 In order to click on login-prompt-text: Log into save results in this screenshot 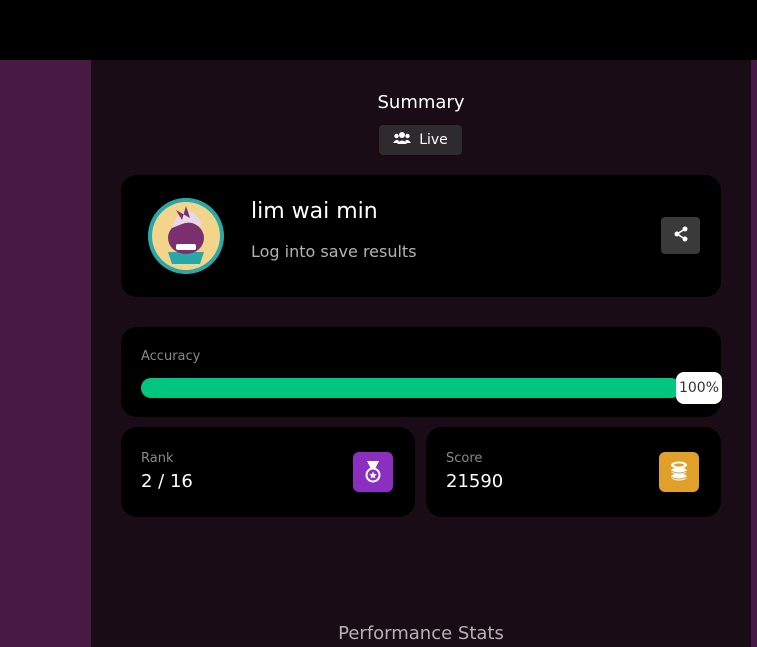, I will do `click(334, 251)`.